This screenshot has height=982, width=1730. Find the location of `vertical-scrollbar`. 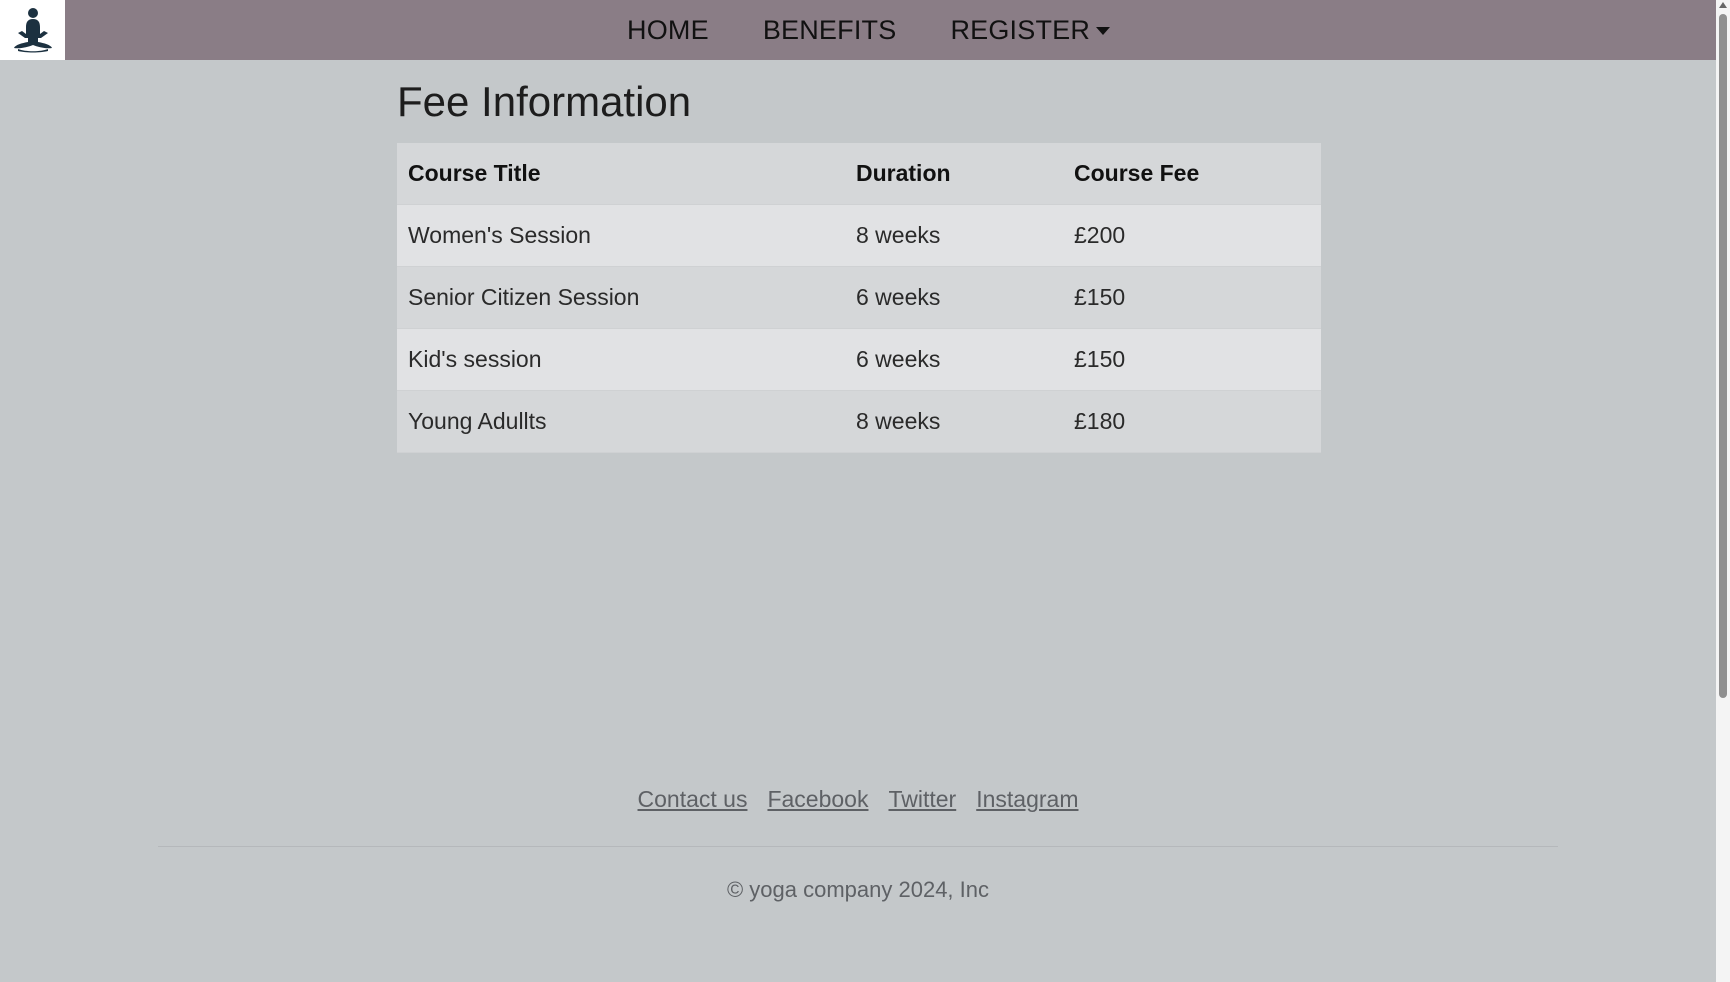

vertical-scrollbar is located at coordinates (1723, 491).